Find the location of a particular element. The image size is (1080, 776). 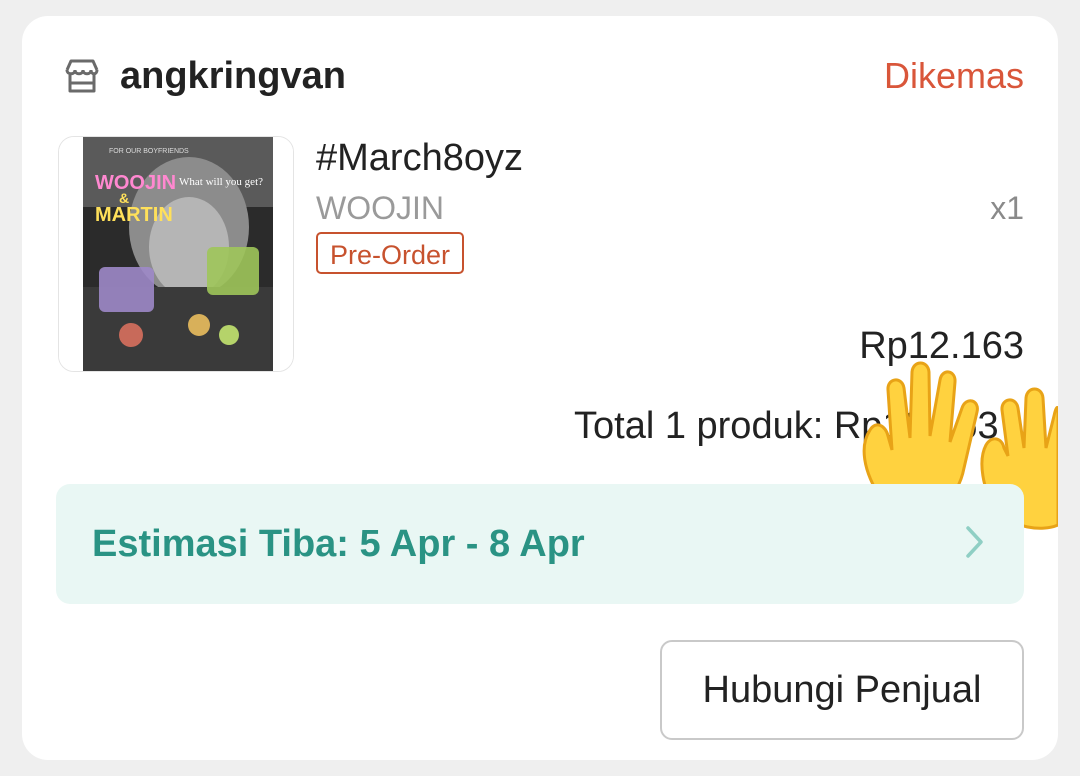

store-icon is located at coordinates (82, 76).